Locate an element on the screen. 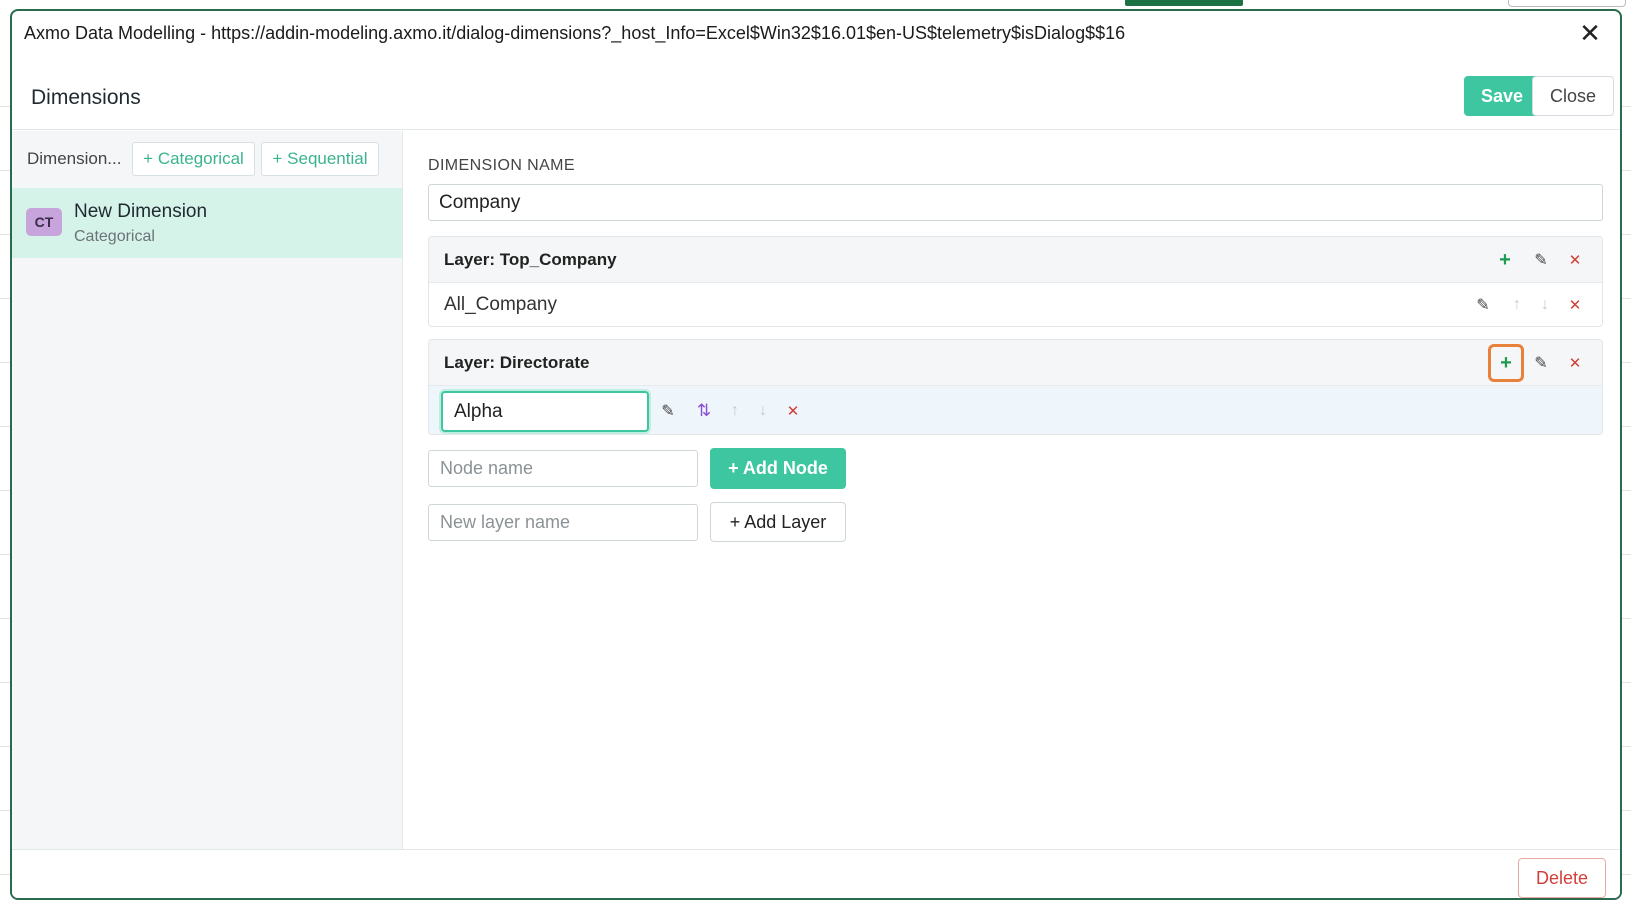  delete-button: Delete is located at coordinates (1562, 878).